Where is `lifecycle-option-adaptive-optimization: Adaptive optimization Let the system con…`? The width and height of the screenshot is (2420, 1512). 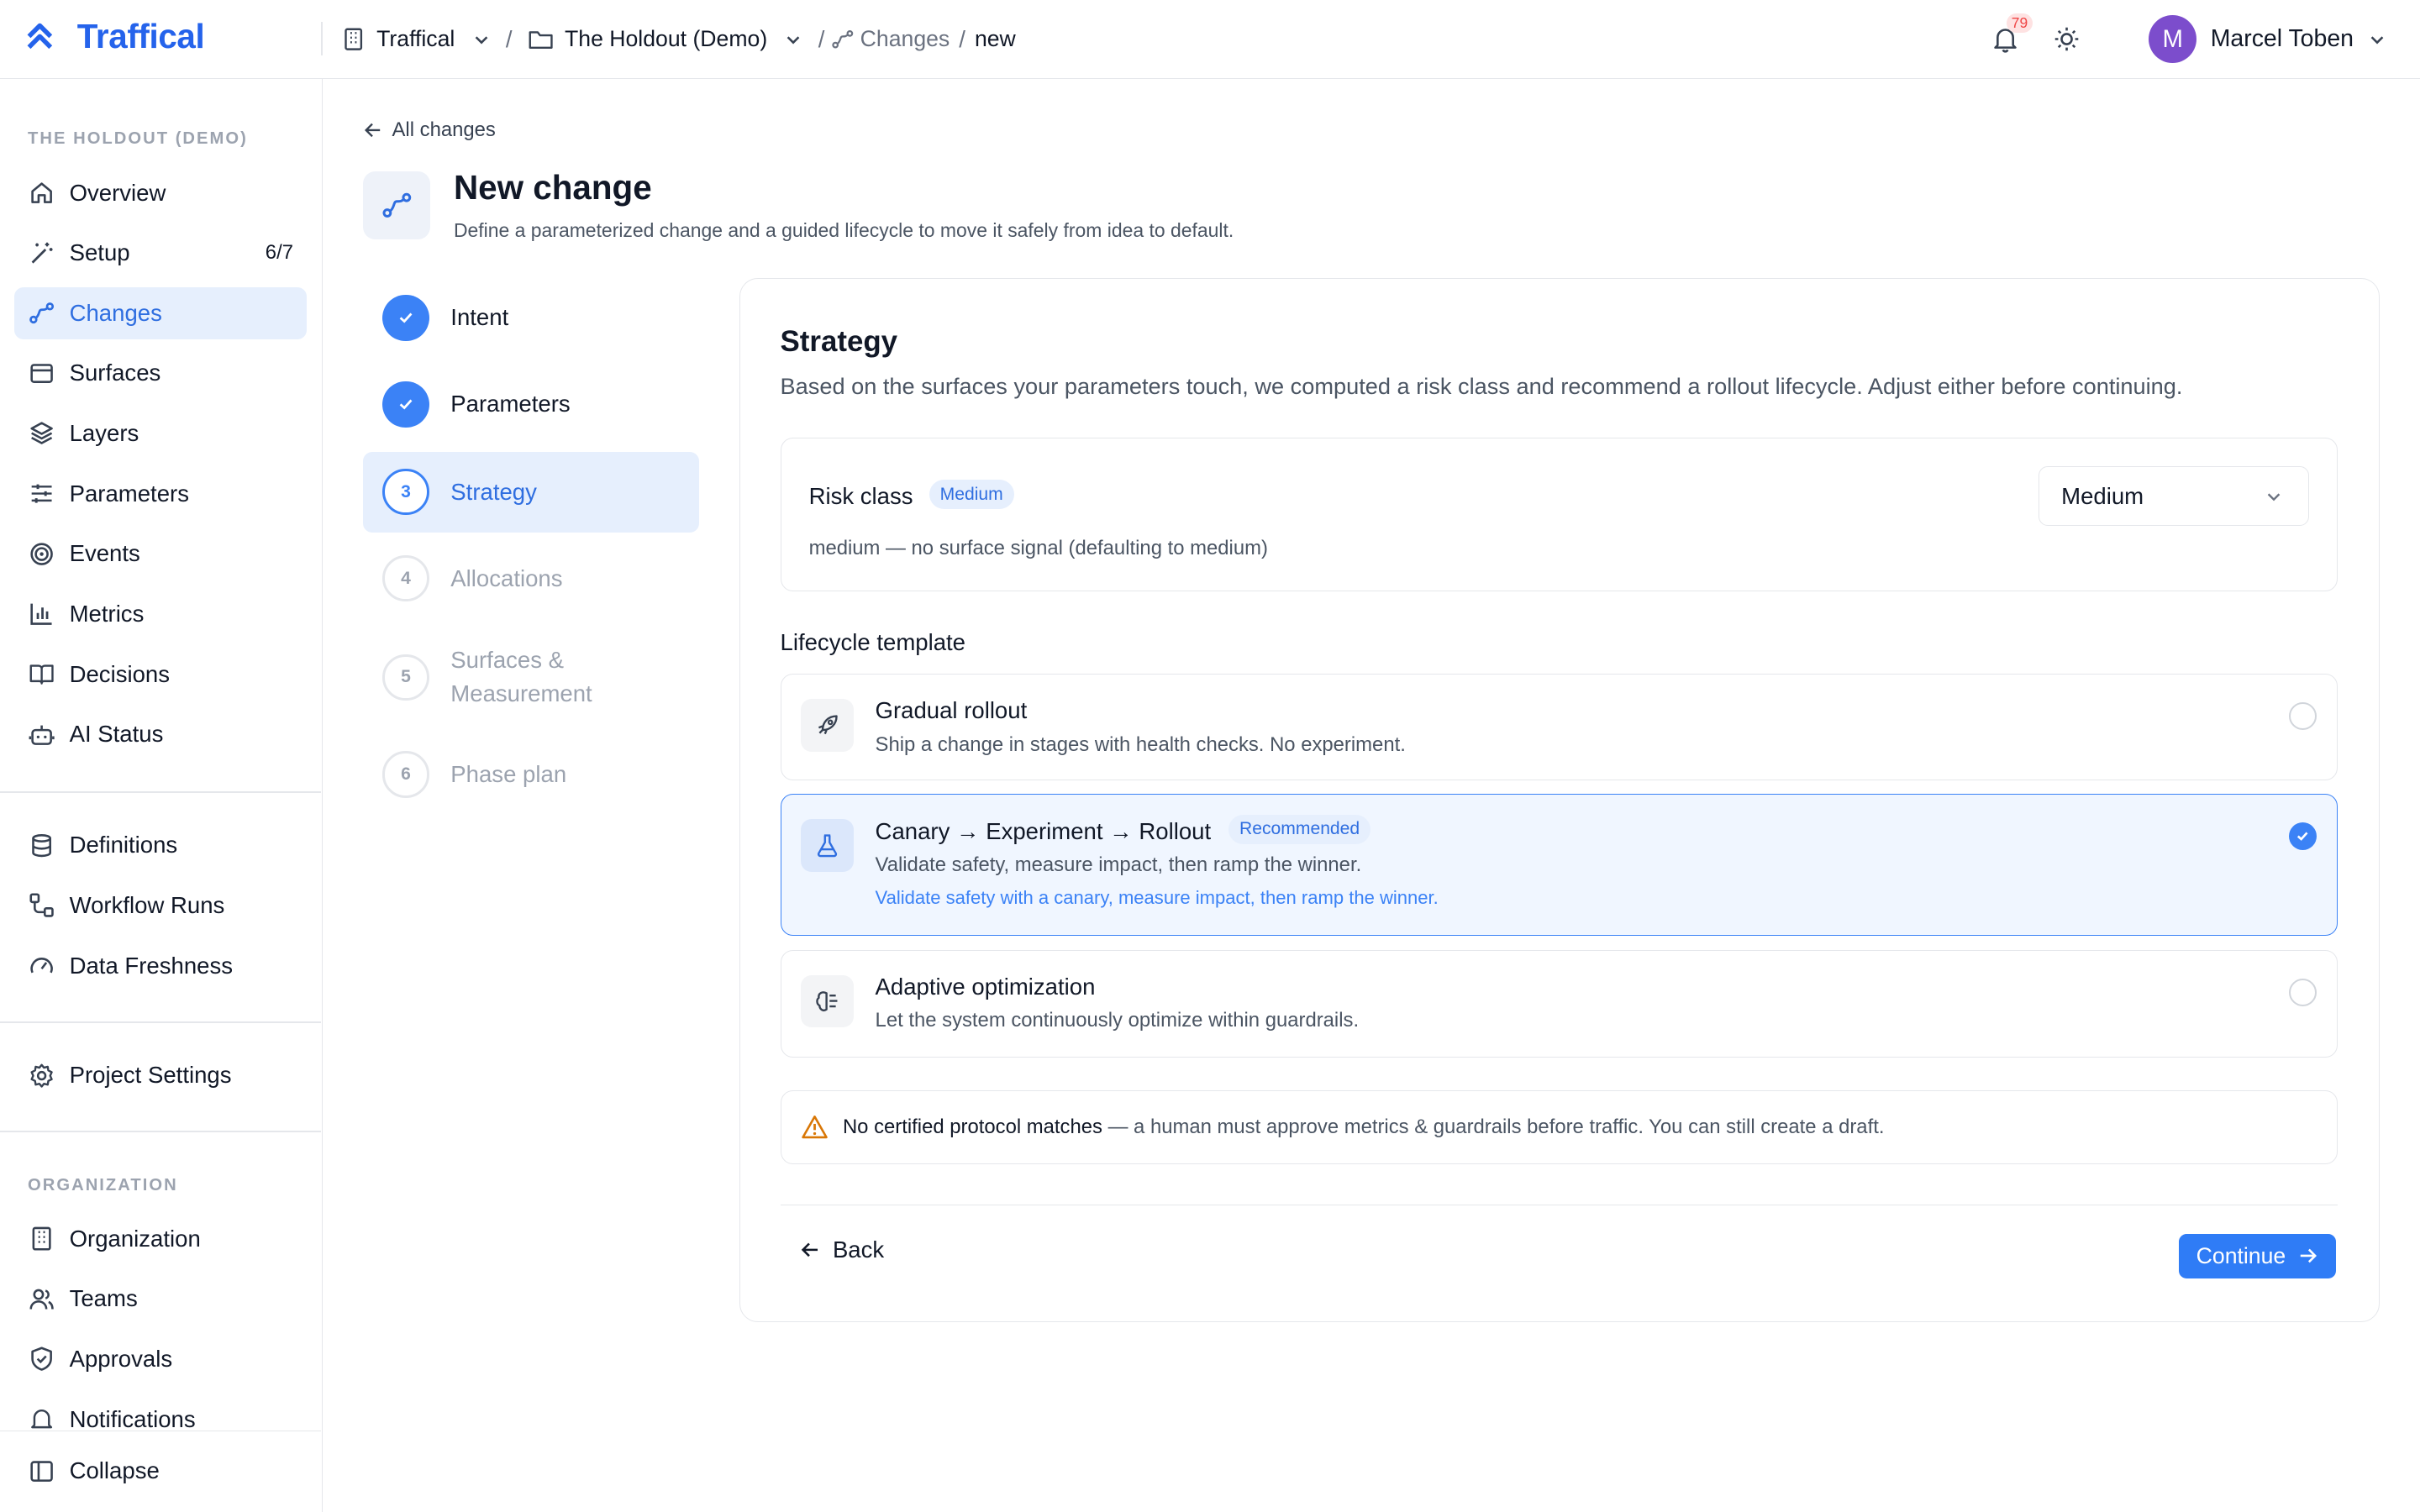 lifecycle-option-adaptive-optimization: Adaptive optimization Let the system con… is located at coordinates (1559, 1003).